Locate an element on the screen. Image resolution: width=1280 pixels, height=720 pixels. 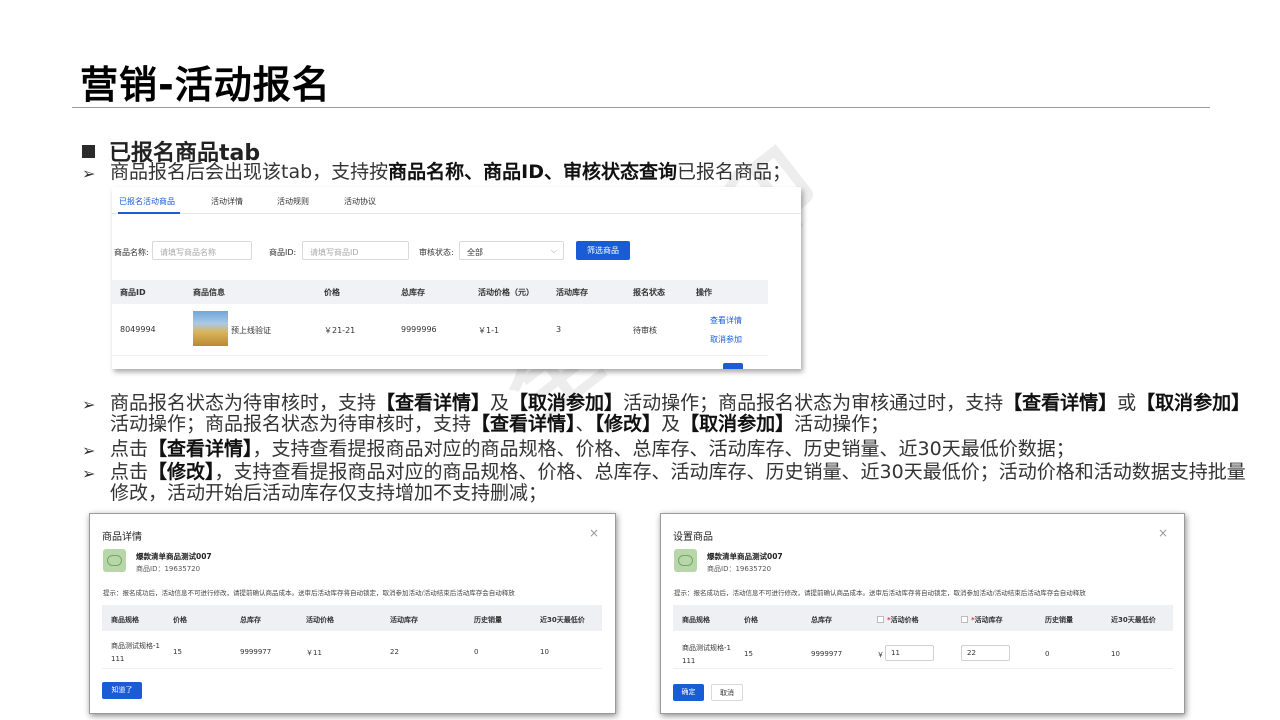
title-divider is located at coordinates (641, 107).